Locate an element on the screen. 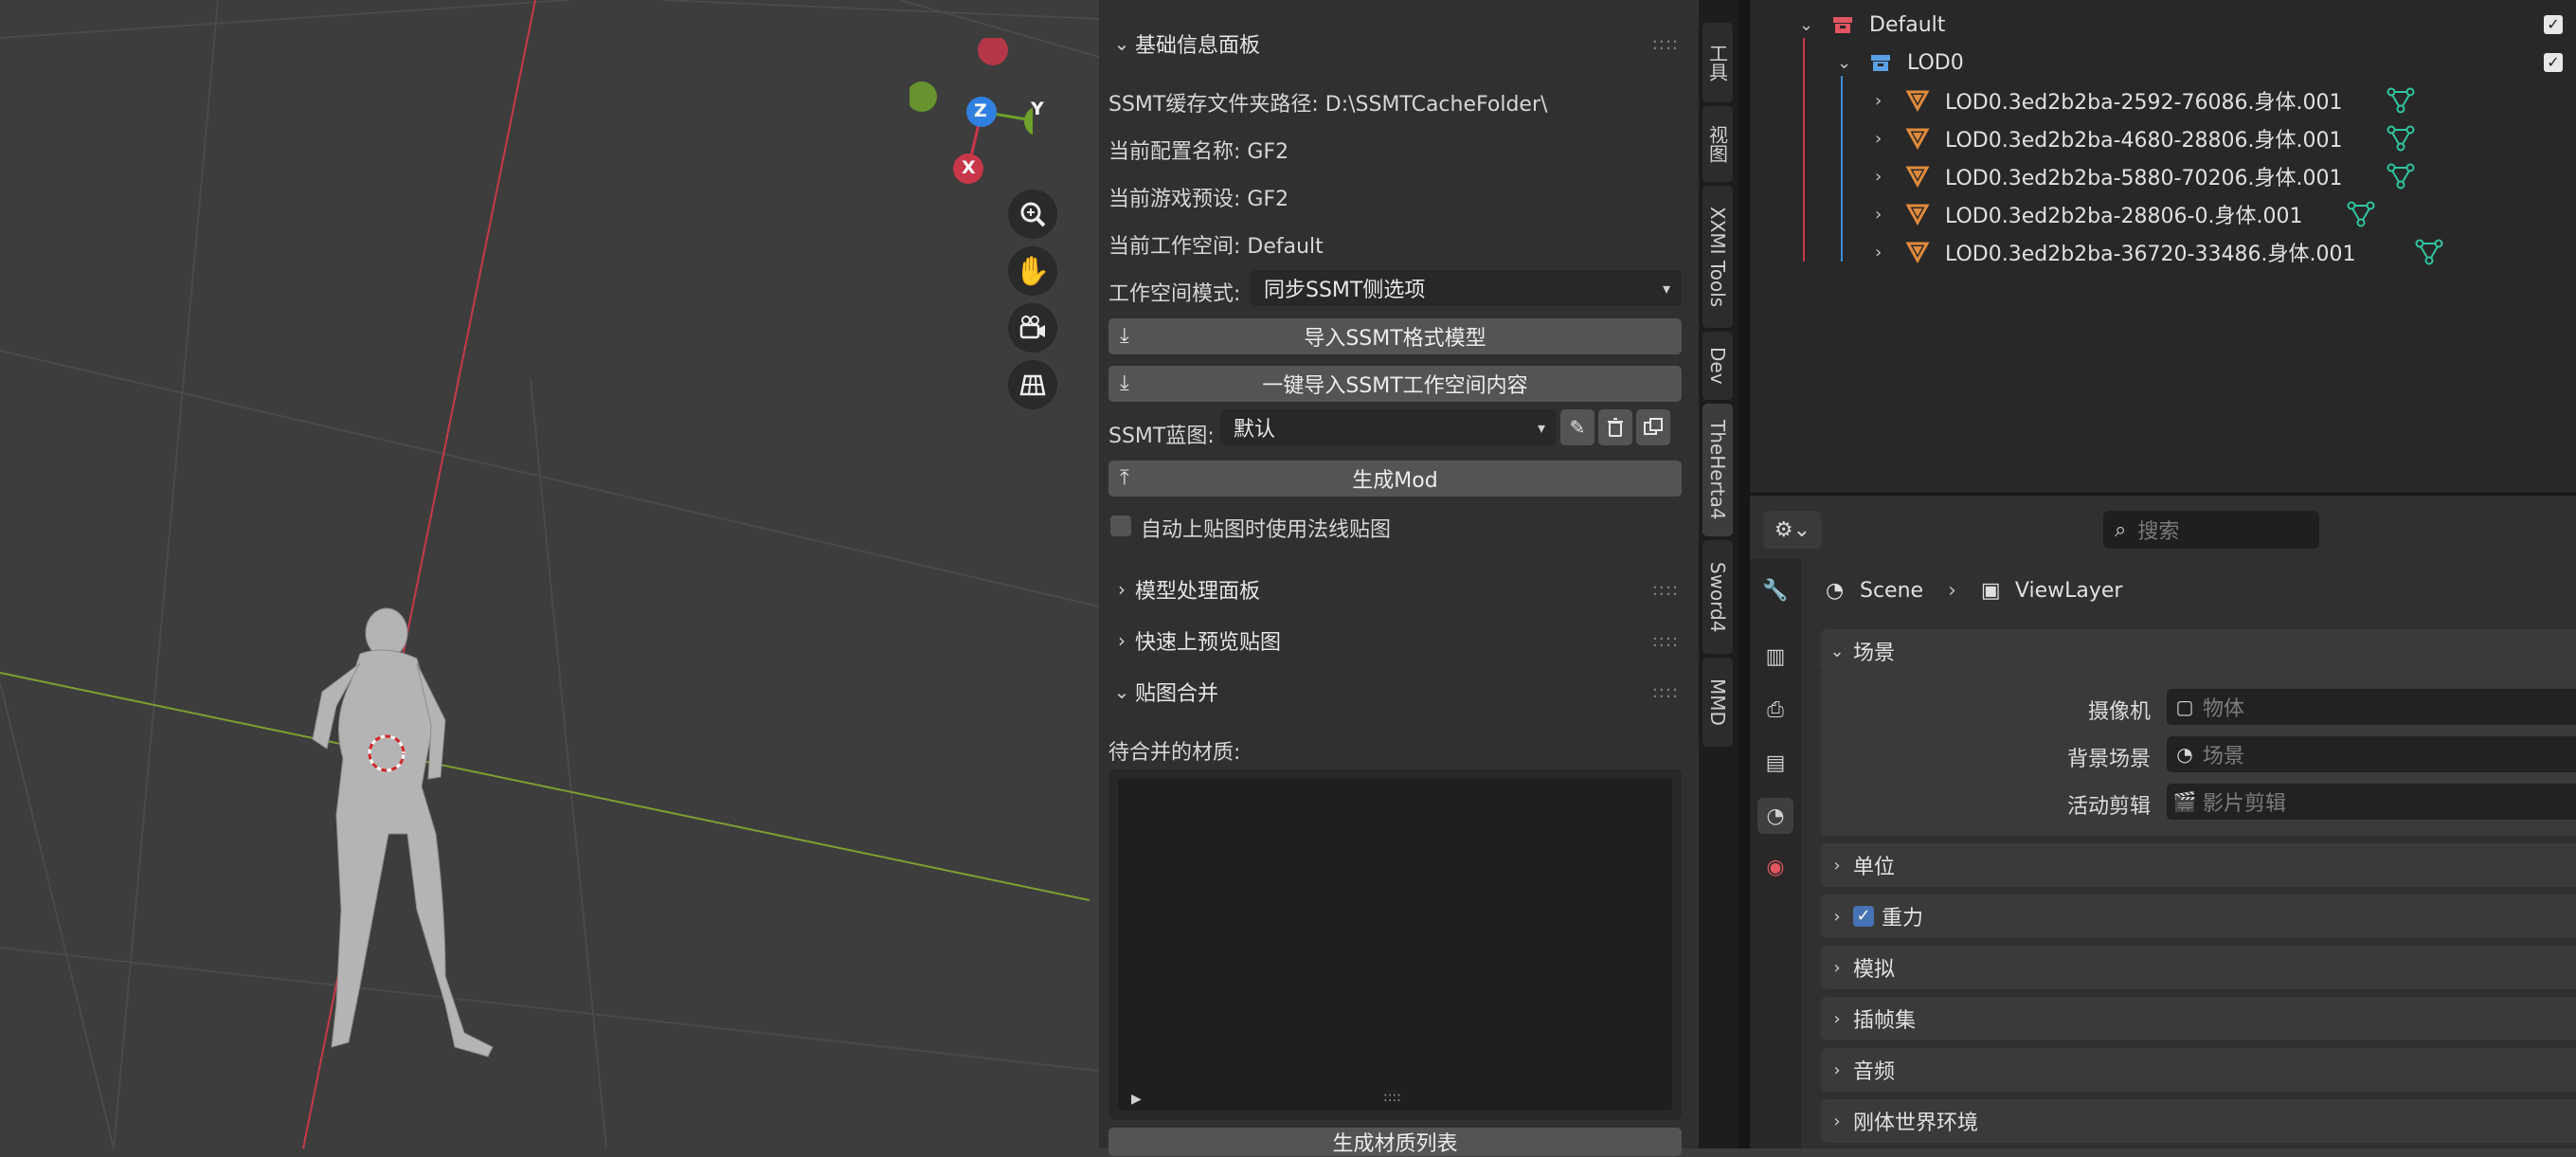 This screenshot has height=1157, width=2576. basic-info-panel-header: ⌄ 基础信息面板 :::: is located at coordinates (1397, 44).